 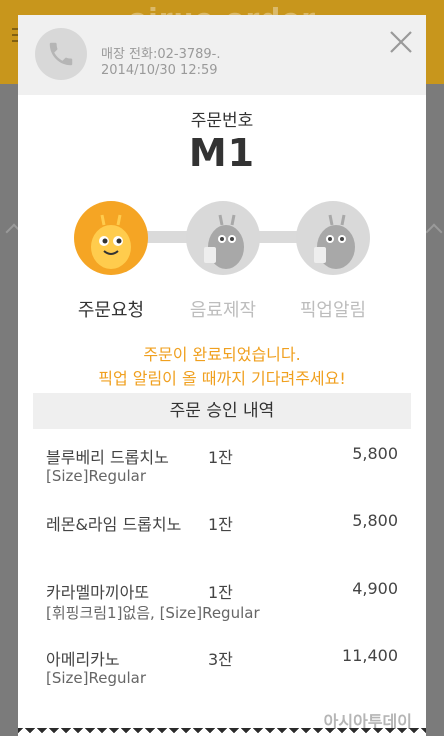 I want to click on step-pickup-alert-icon, so click(x=333, y=238).